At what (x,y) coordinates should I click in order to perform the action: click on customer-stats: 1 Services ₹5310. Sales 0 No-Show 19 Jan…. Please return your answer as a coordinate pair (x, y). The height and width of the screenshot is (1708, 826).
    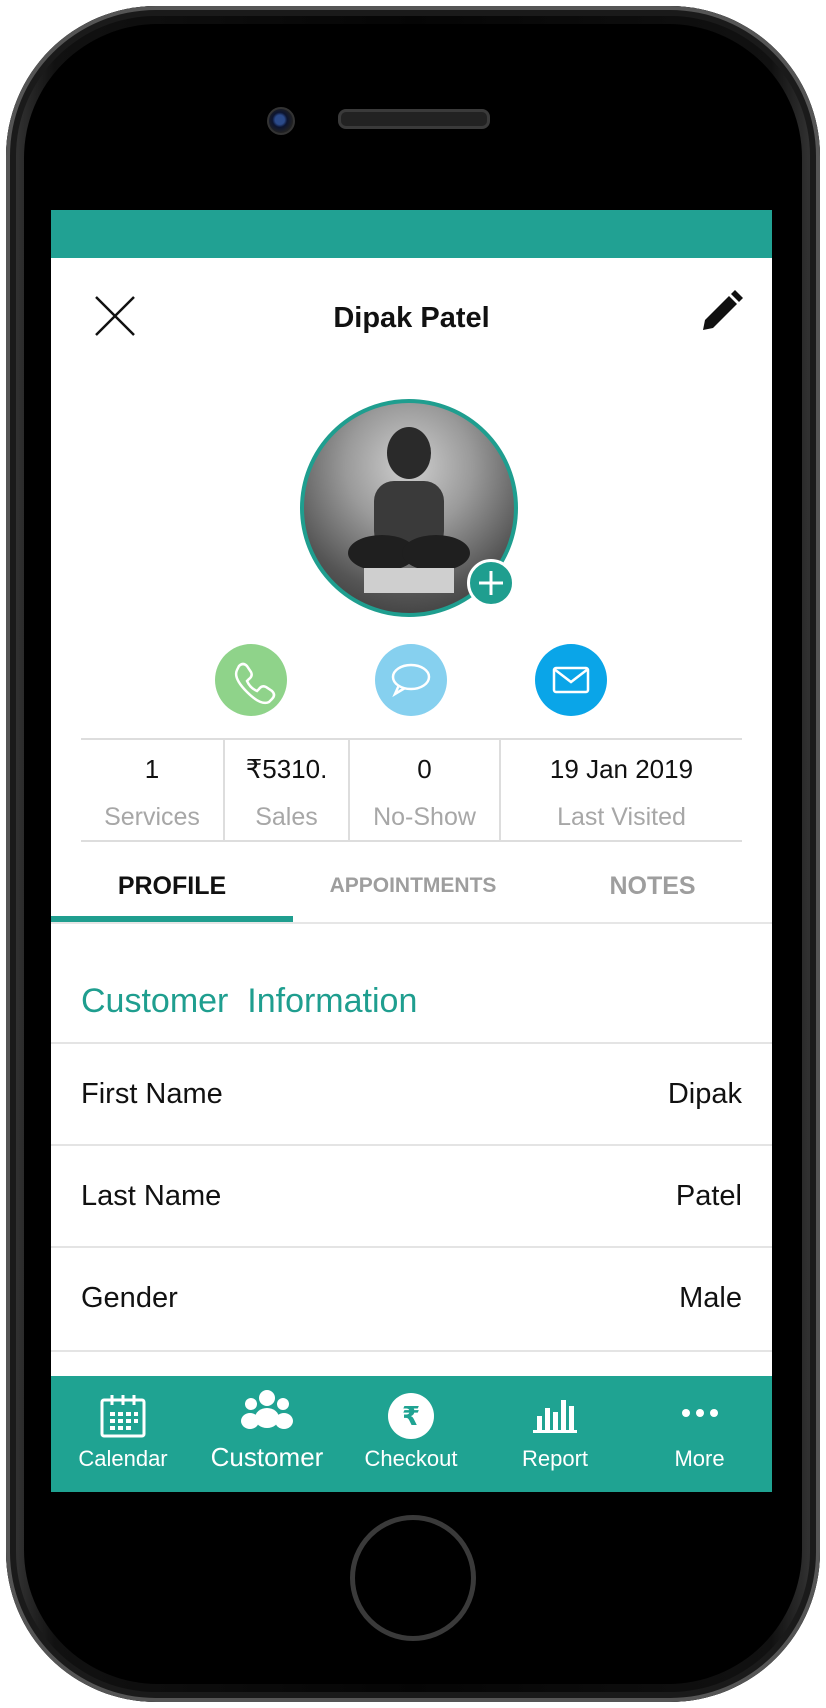
    Looking at the image, I should click on (411, 790).